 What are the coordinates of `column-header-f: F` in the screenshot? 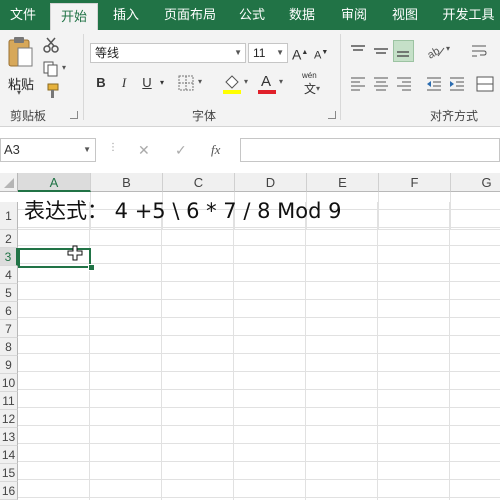 It's located at (415, 182).